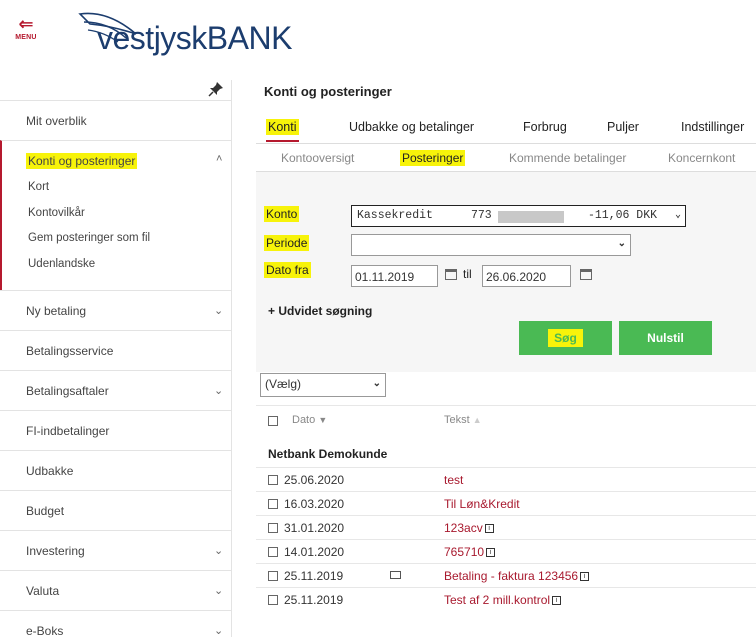 Image resolution: width=756 pixels, height=637 pixels. What do you see at coordinates (116, 310) in the screenshot?
I see `sidebar-item-ny-betaling: Ny betaling ⌄` at bounding box center [116, 310].